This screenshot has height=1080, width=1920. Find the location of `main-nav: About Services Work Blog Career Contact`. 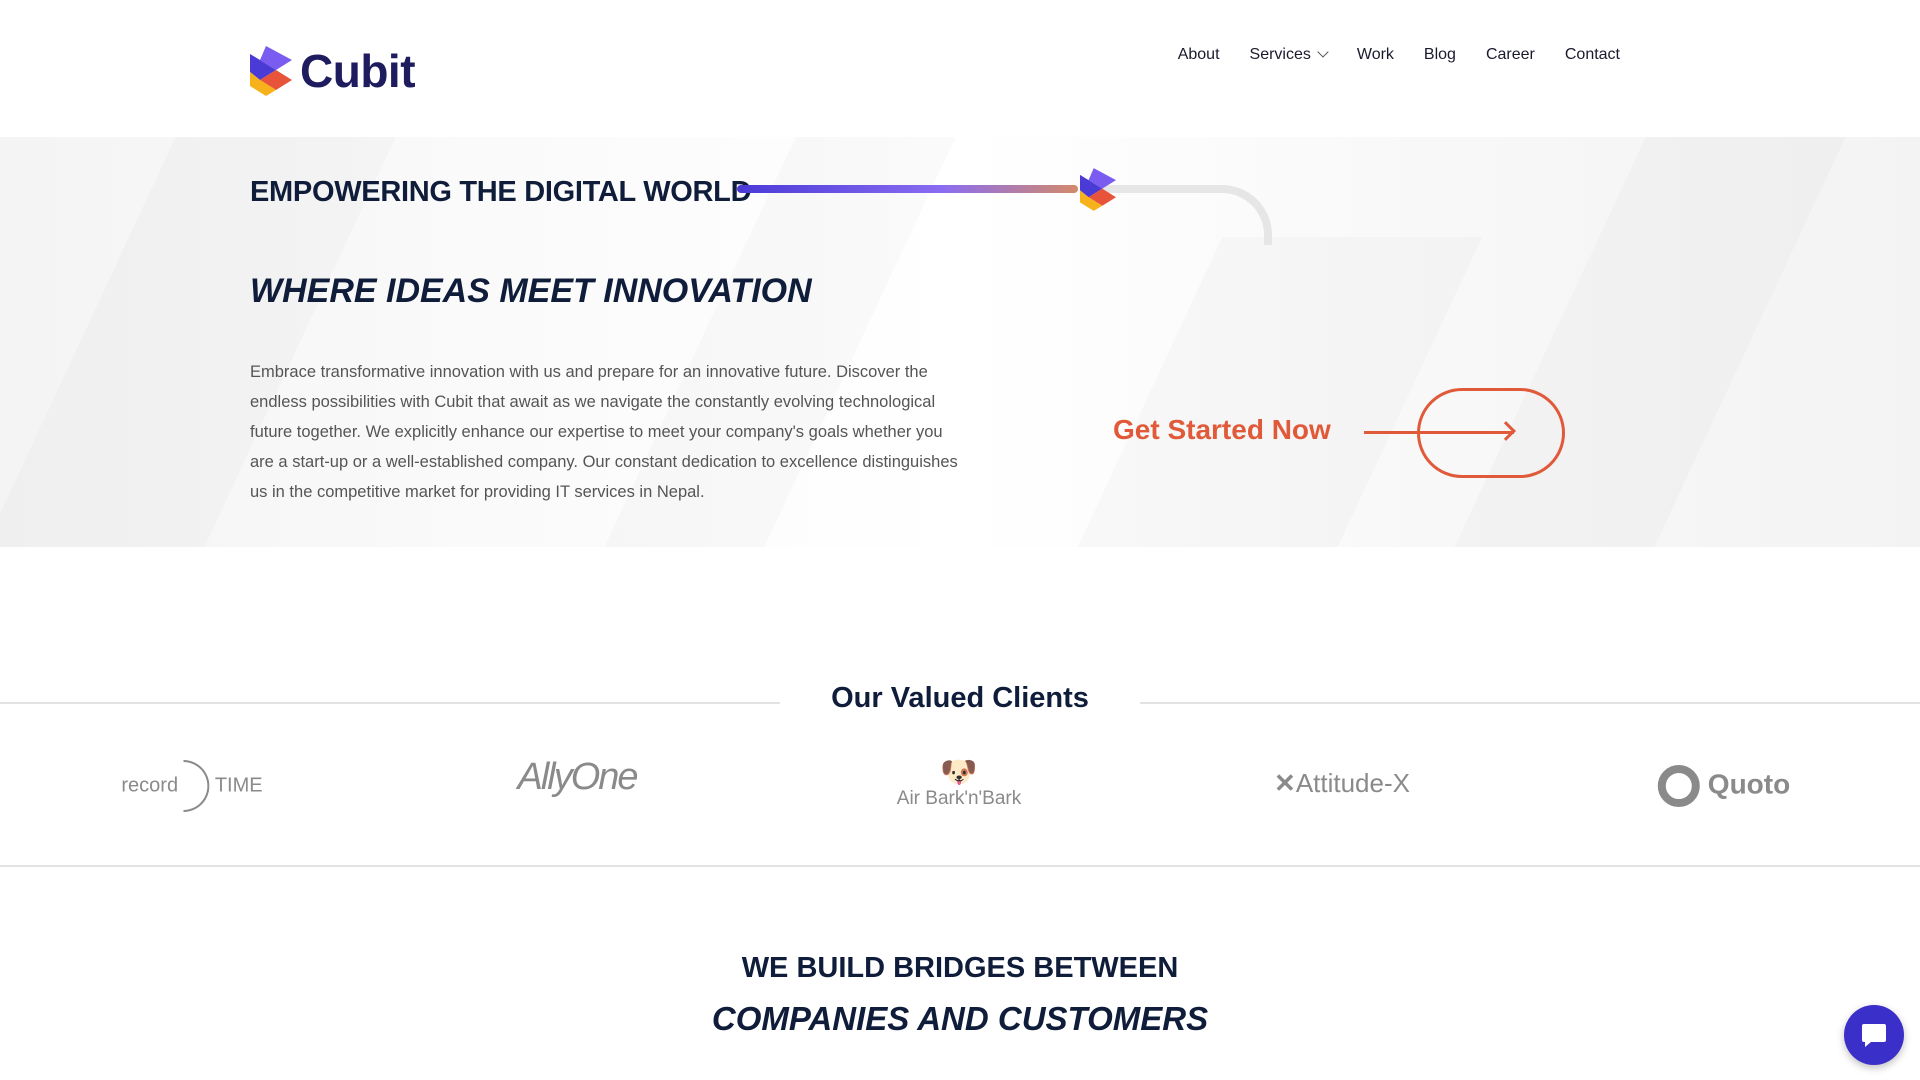

main-nav: About Services Work Blog Career Contact is located at coordinates (1399, 55).